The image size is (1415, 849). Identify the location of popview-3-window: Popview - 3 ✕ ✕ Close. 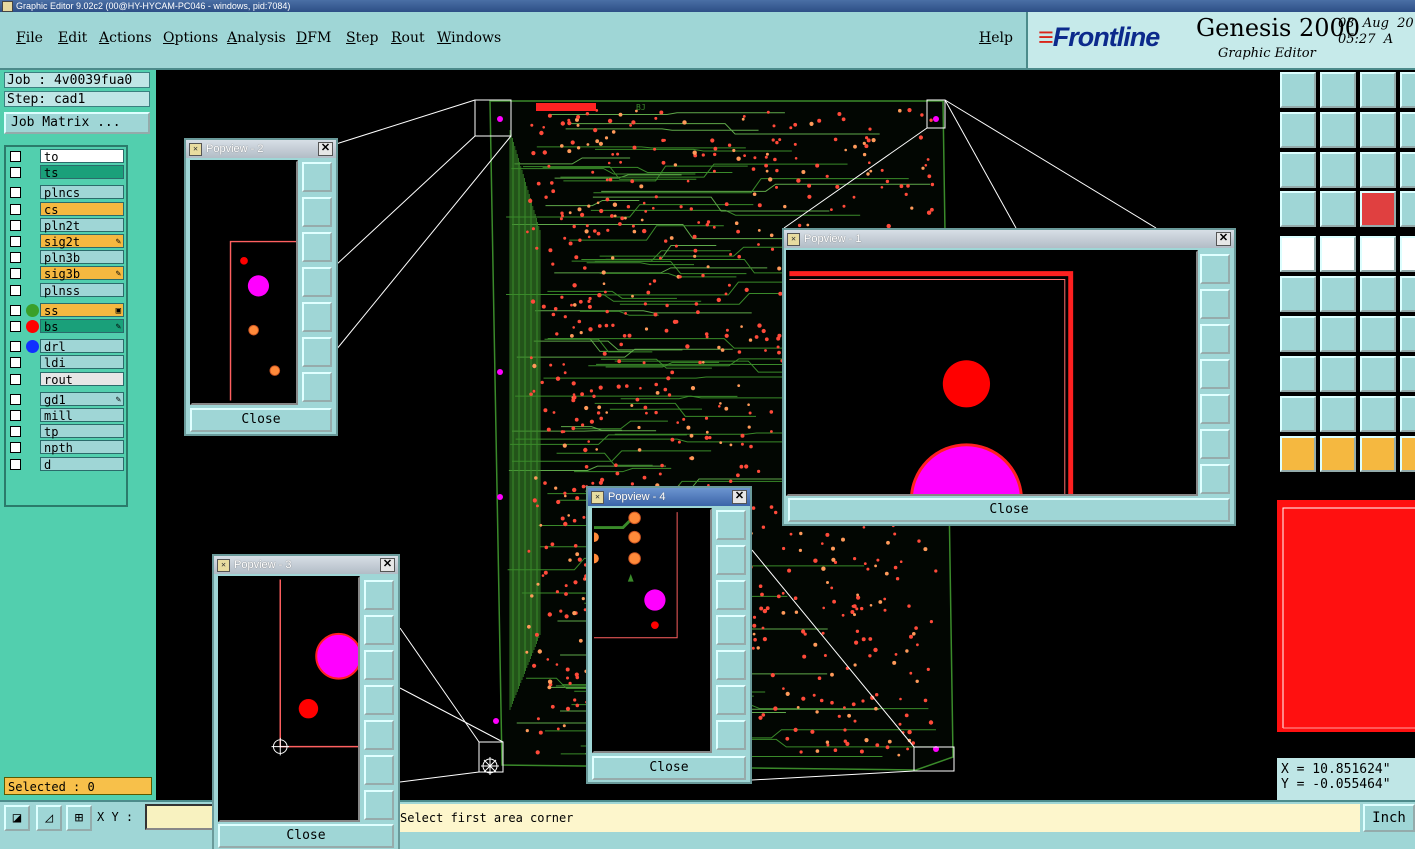
(306, 701).